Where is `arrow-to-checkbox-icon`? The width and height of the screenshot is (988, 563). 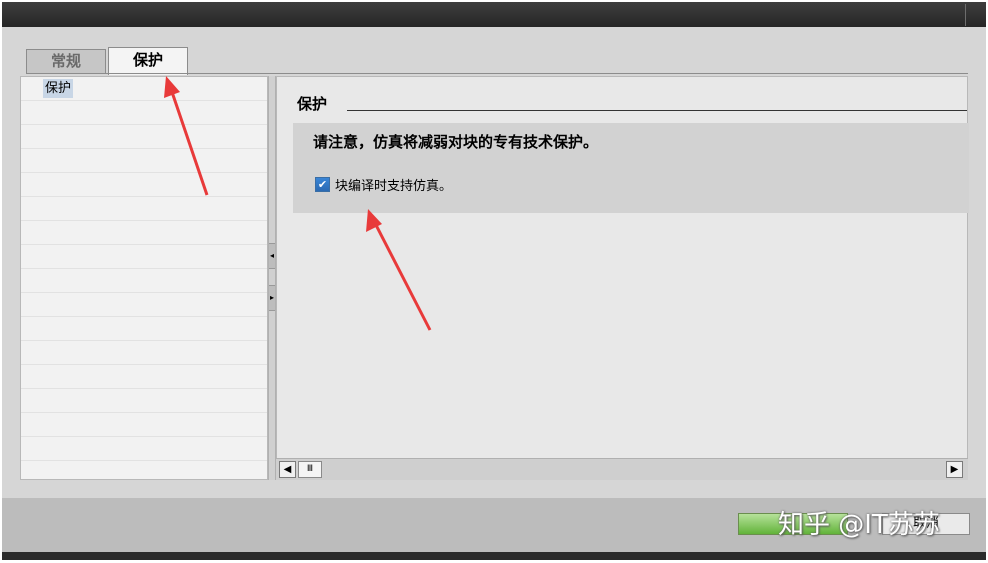
arrow-to-checkbox-icon is located at coordinates (399, 270).